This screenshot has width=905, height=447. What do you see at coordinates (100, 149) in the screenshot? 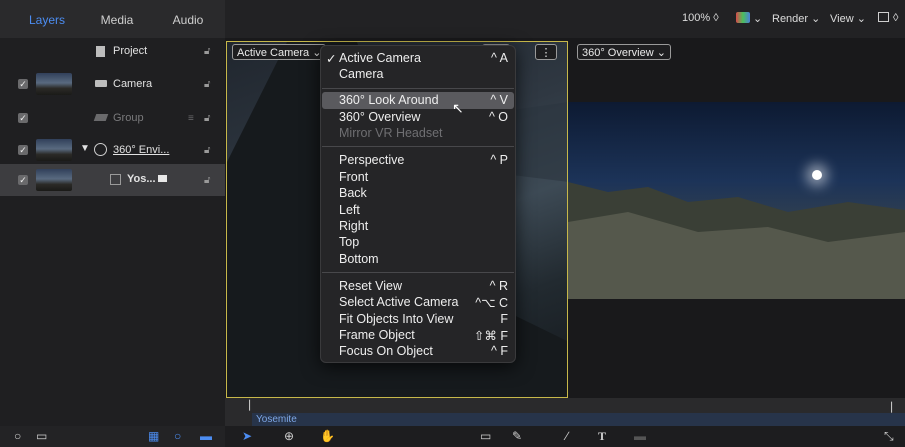
I see `360-environment-icon` at bounding box center [100, 149].